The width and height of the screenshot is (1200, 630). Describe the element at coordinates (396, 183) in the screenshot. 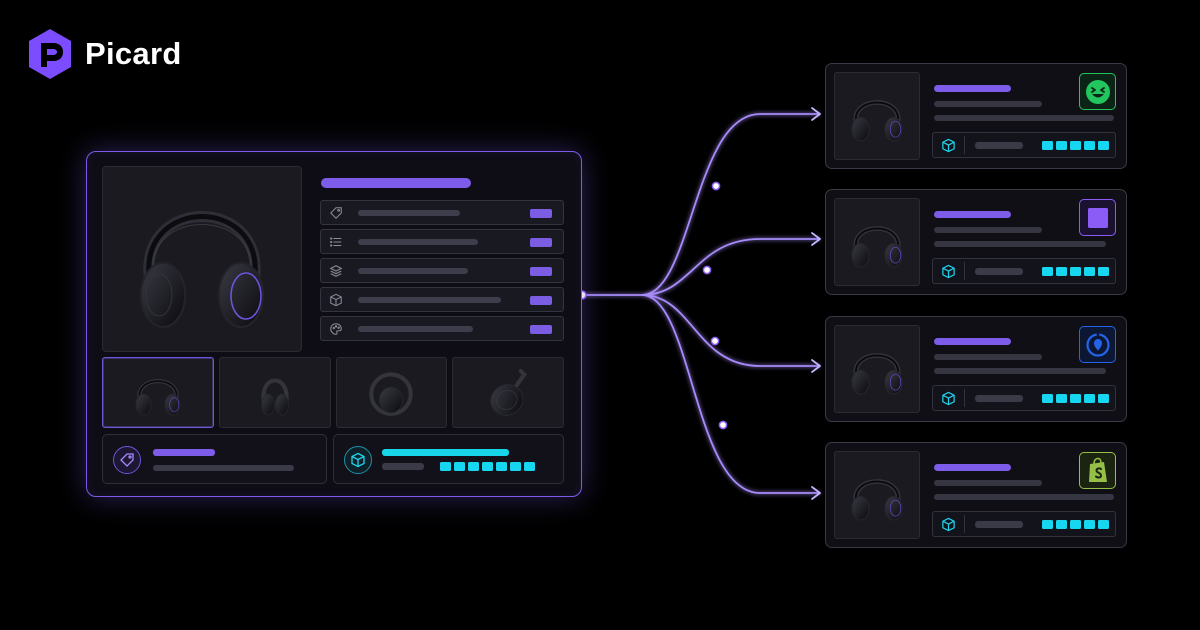

I see `product-title-placeholder` at that location.